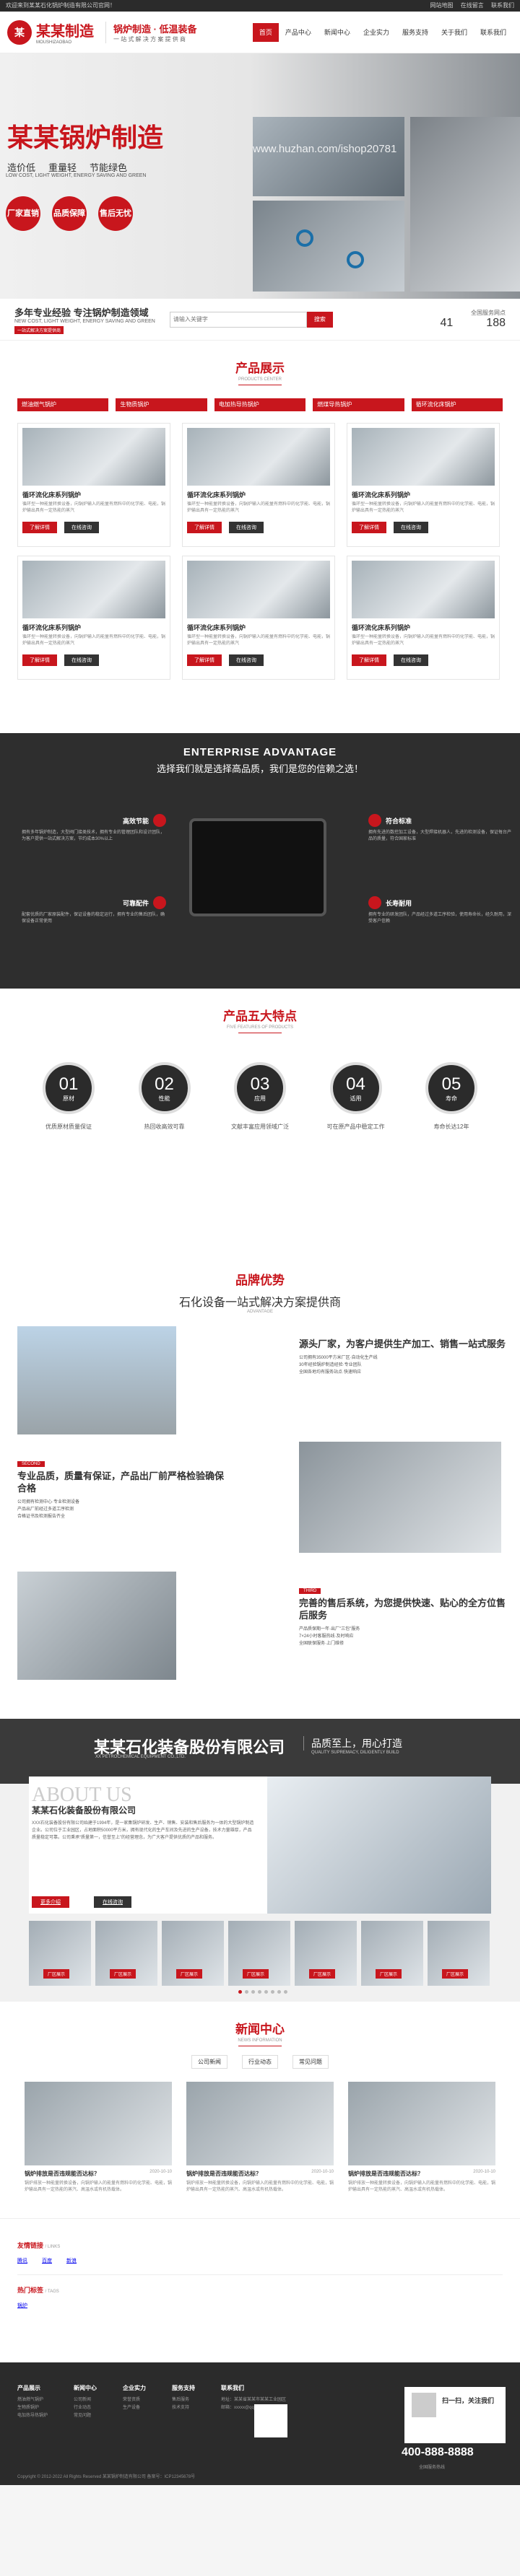 The height and width of the screenshot is (2576, 520). What do you see at coordinates (260, 2062) in the screenshot?
I see `tab-industry-news: 行业动态` at bounding box center [260, 2062].